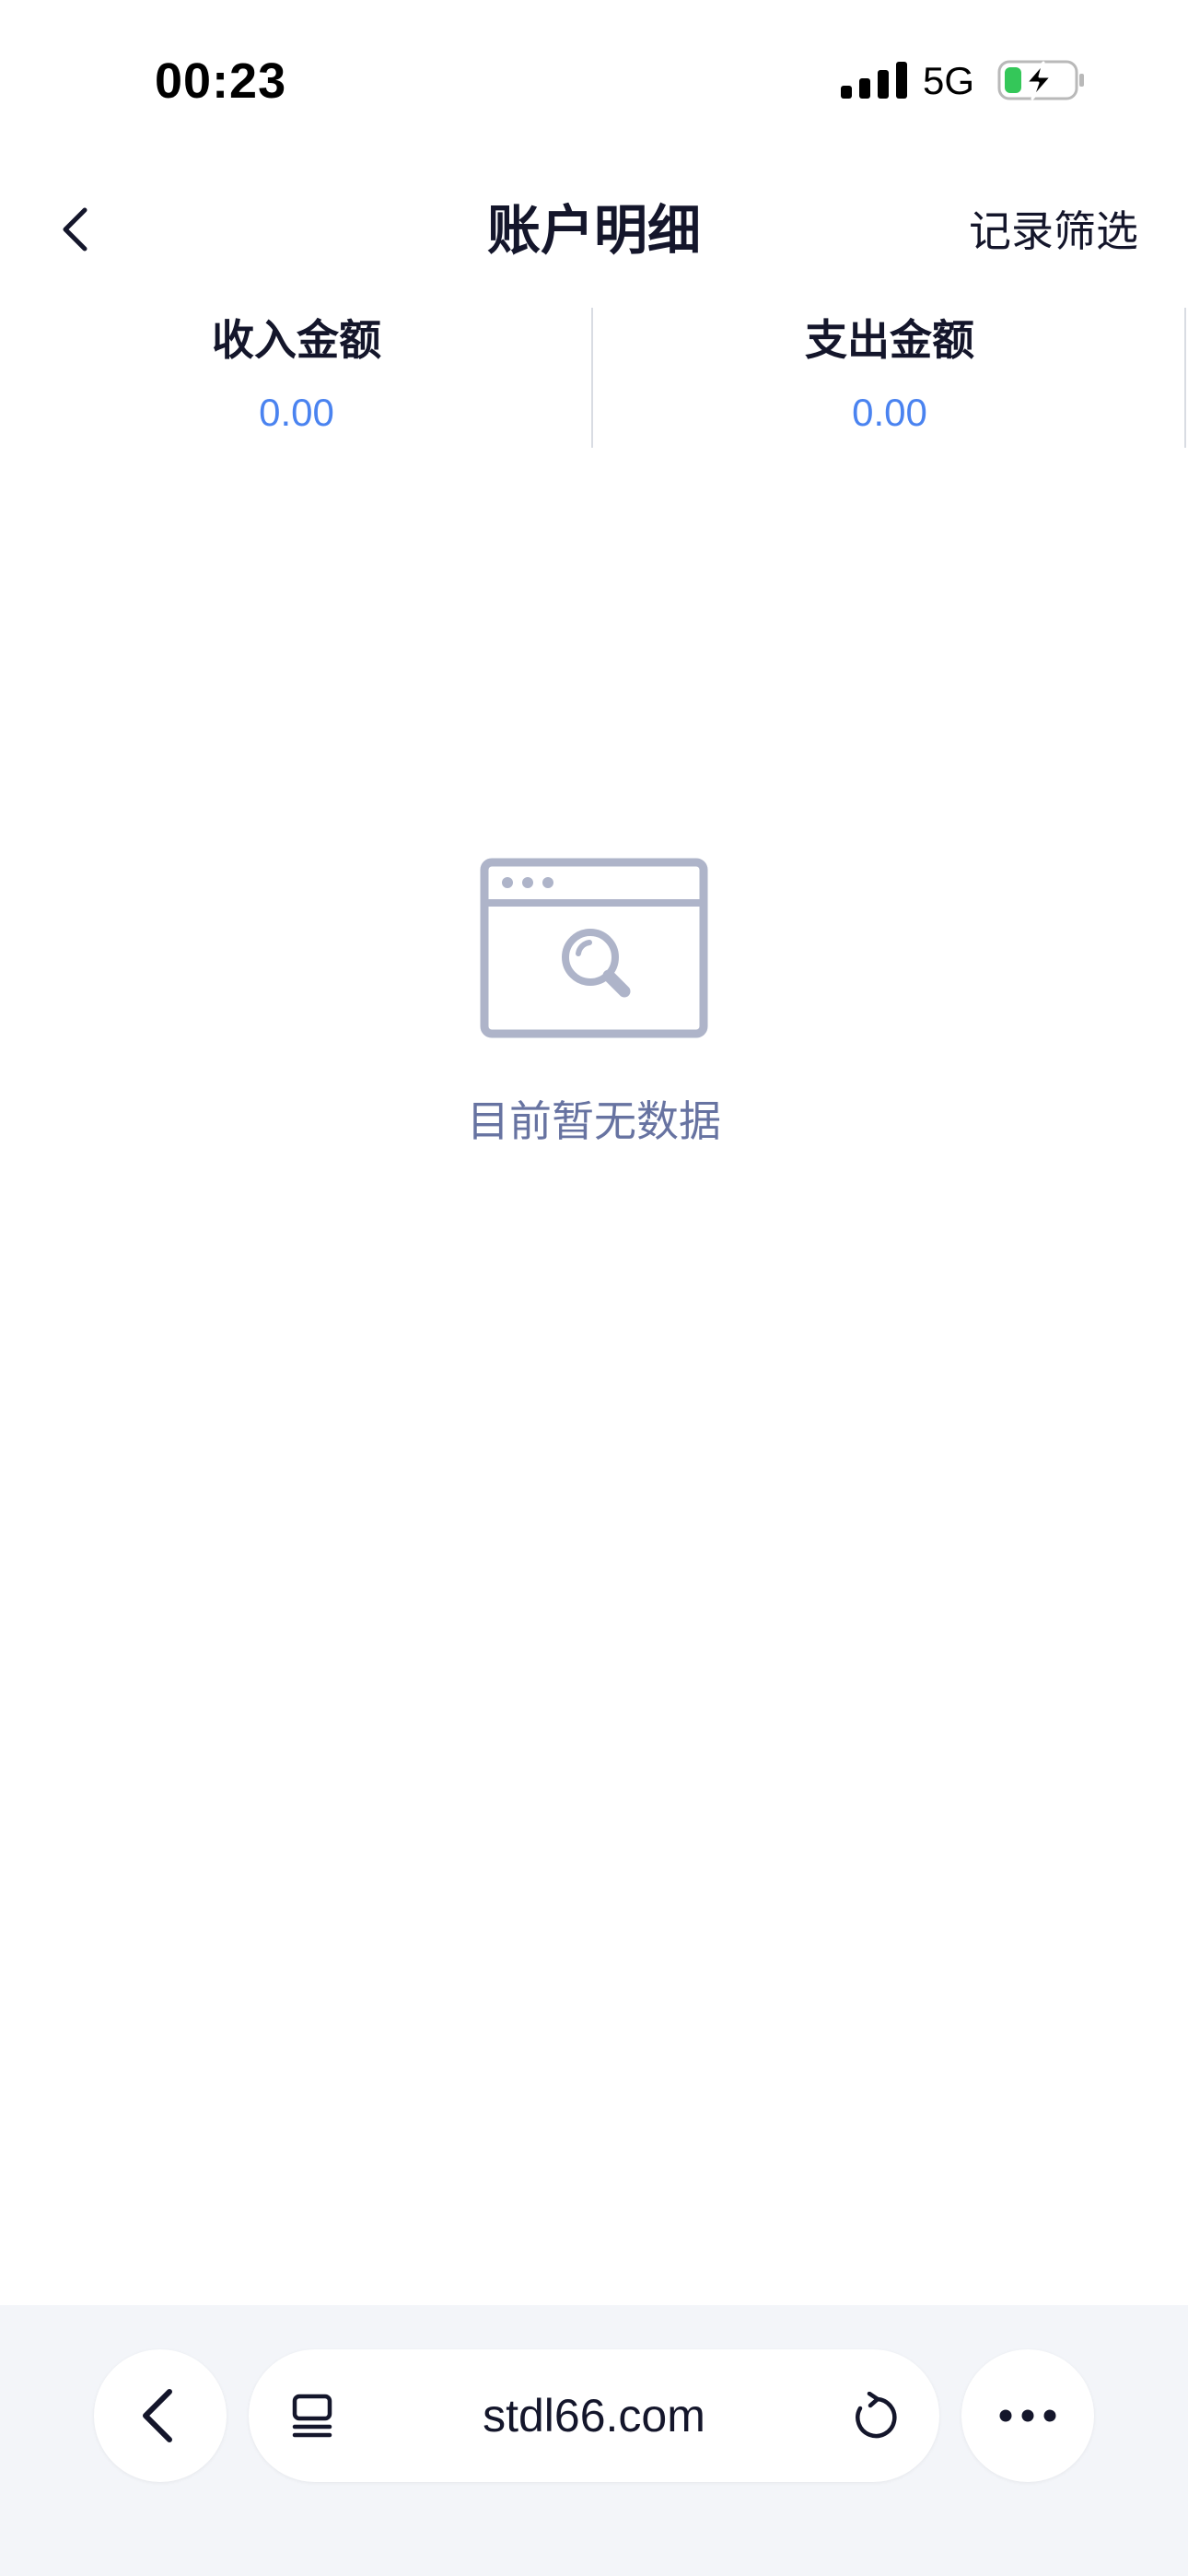 This screenshot has width=1188, height=2576. Describe the element at coordinates (873, 2416) in the screenshot. I see `reload-icon` at that location.